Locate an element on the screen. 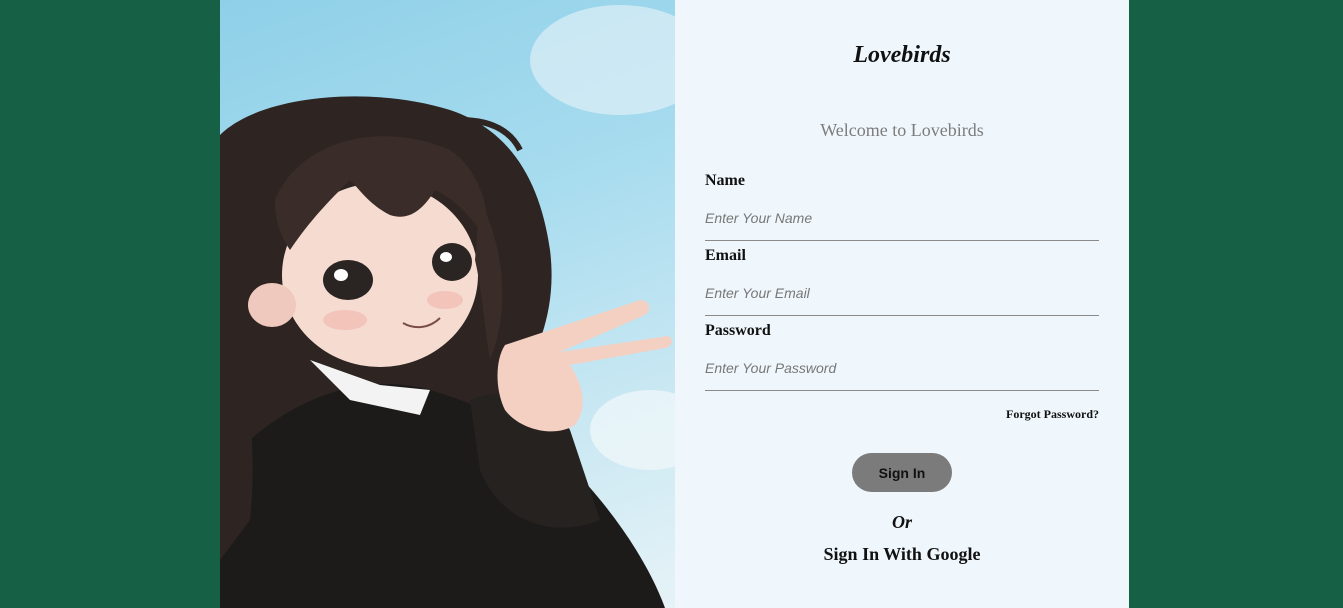 This screenshot has height=608, width=1343. google-sign-in-link: Sign In With Google is located at coordinates (902, 554).